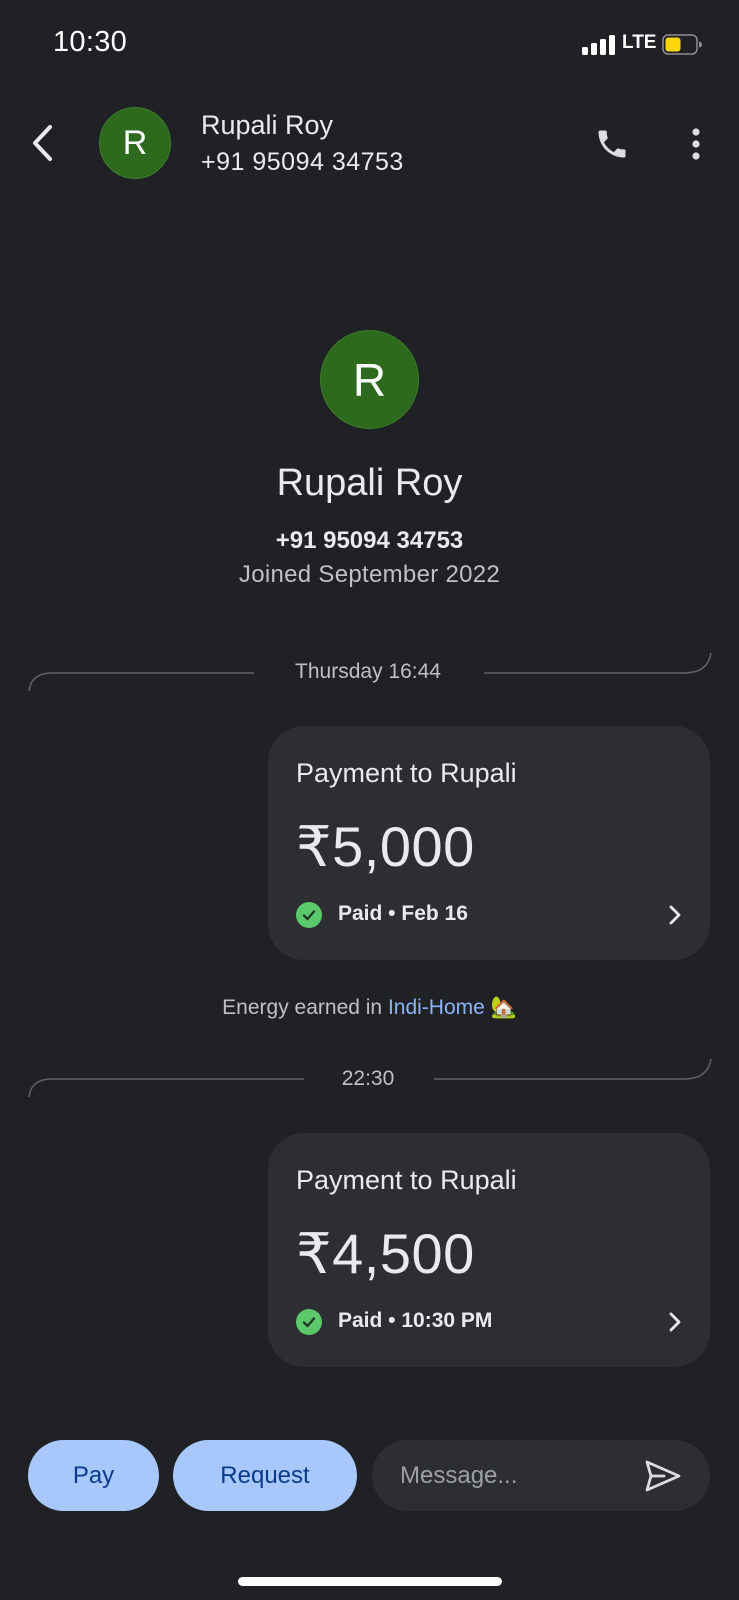 This screenshot has width=739, height=1600. I want to click on call-button, so click(612, 144).